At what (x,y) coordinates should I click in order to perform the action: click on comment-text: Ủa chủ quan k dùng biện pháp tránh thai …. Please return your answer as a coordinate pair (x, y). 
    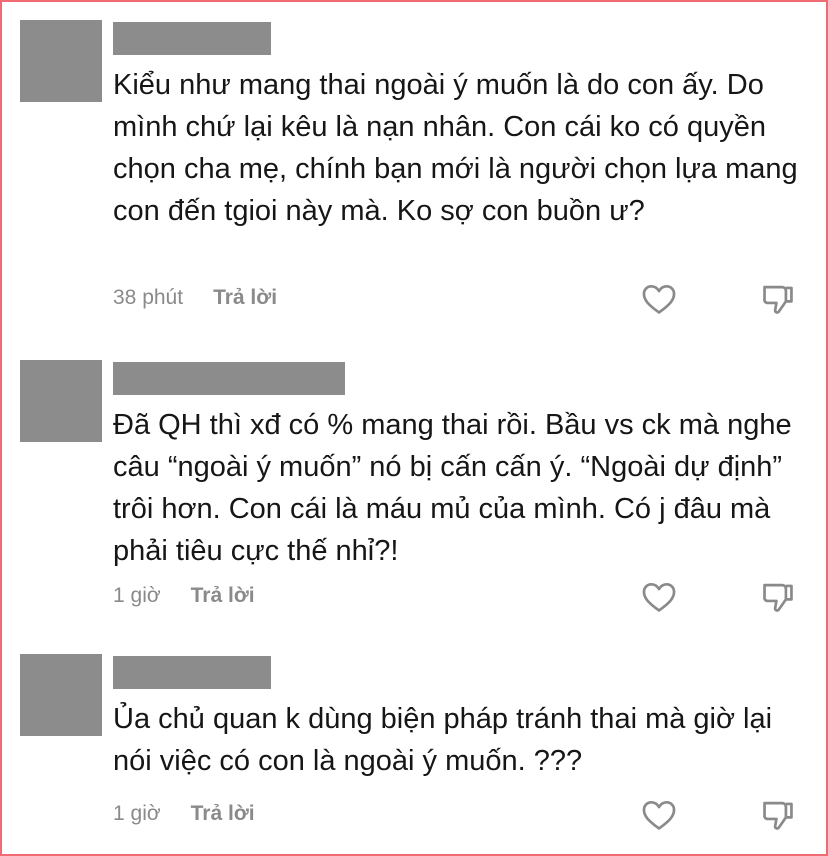
    Looking at the image, I should click on (443, 740).